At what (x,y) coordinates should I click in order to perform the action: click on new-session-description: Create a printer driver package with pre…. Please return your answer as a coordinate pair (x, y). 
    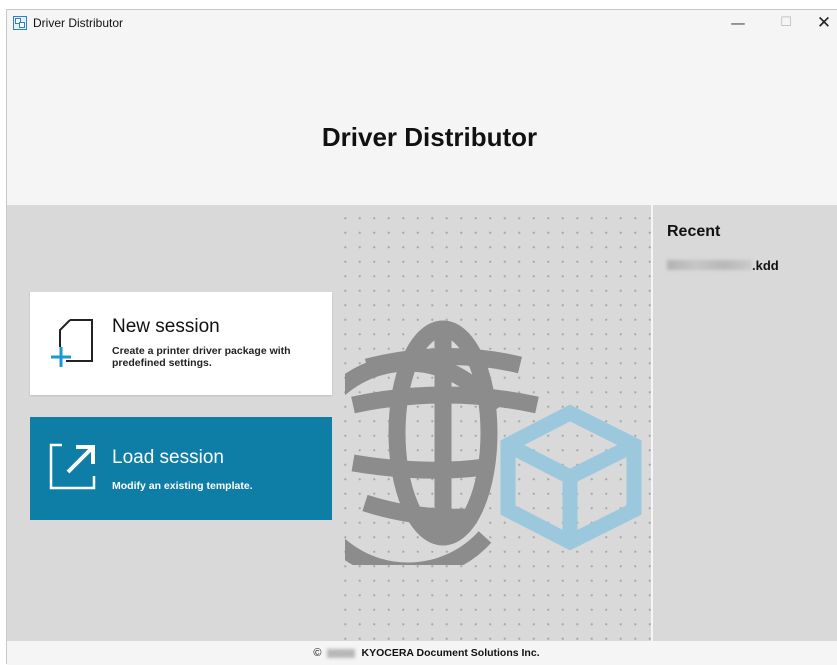
    Looking at the image, I should click on (201, 357).